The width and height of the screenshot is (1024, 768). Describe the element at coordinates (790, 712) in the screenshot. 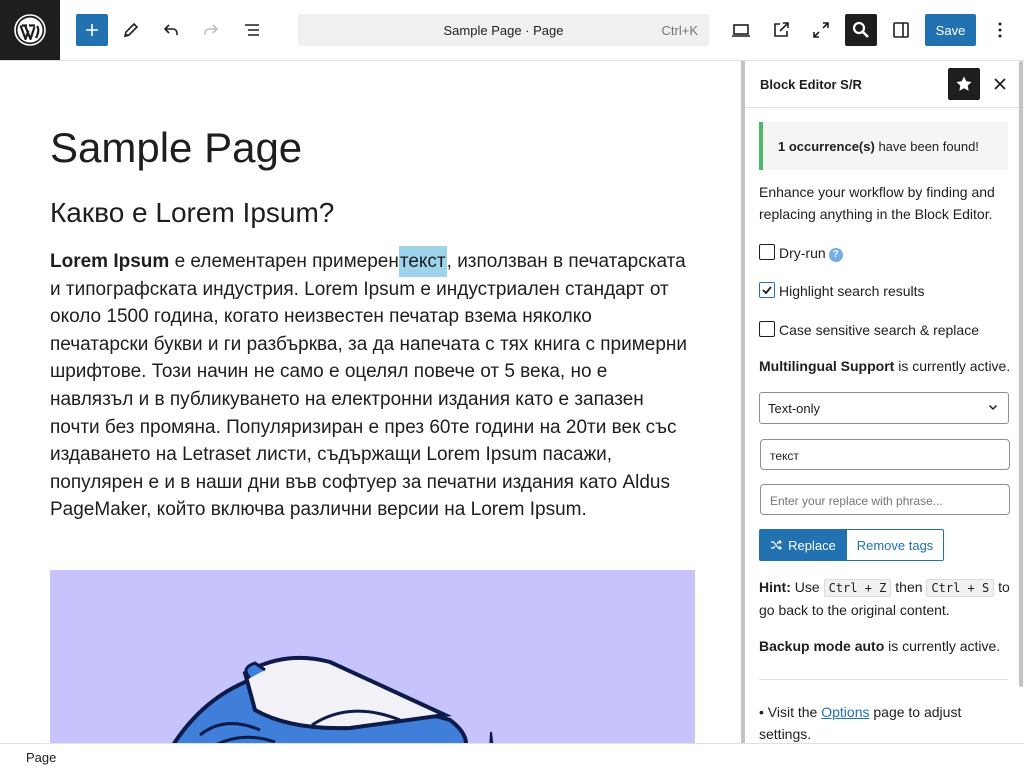

I see `visit-before: • Visit the` at that location.